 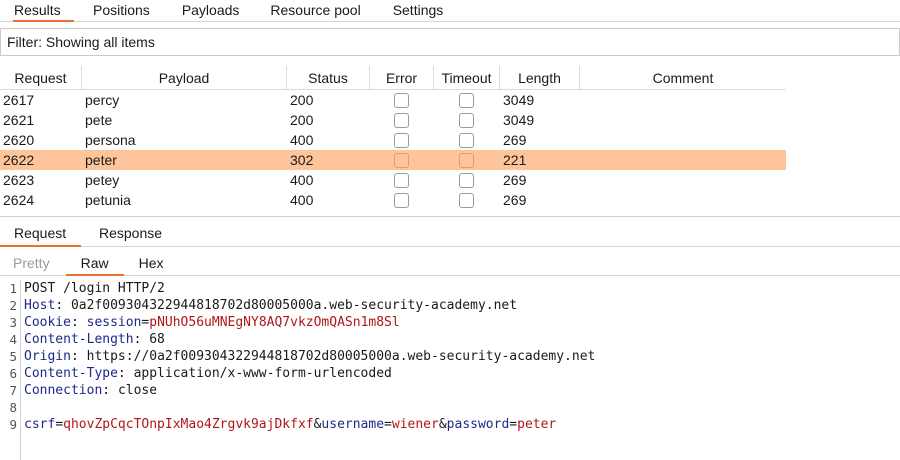 What do you see at coordinates (515, 160) in the screenshot?
I see `cell-length: 221` at bounding box center [515, 160].